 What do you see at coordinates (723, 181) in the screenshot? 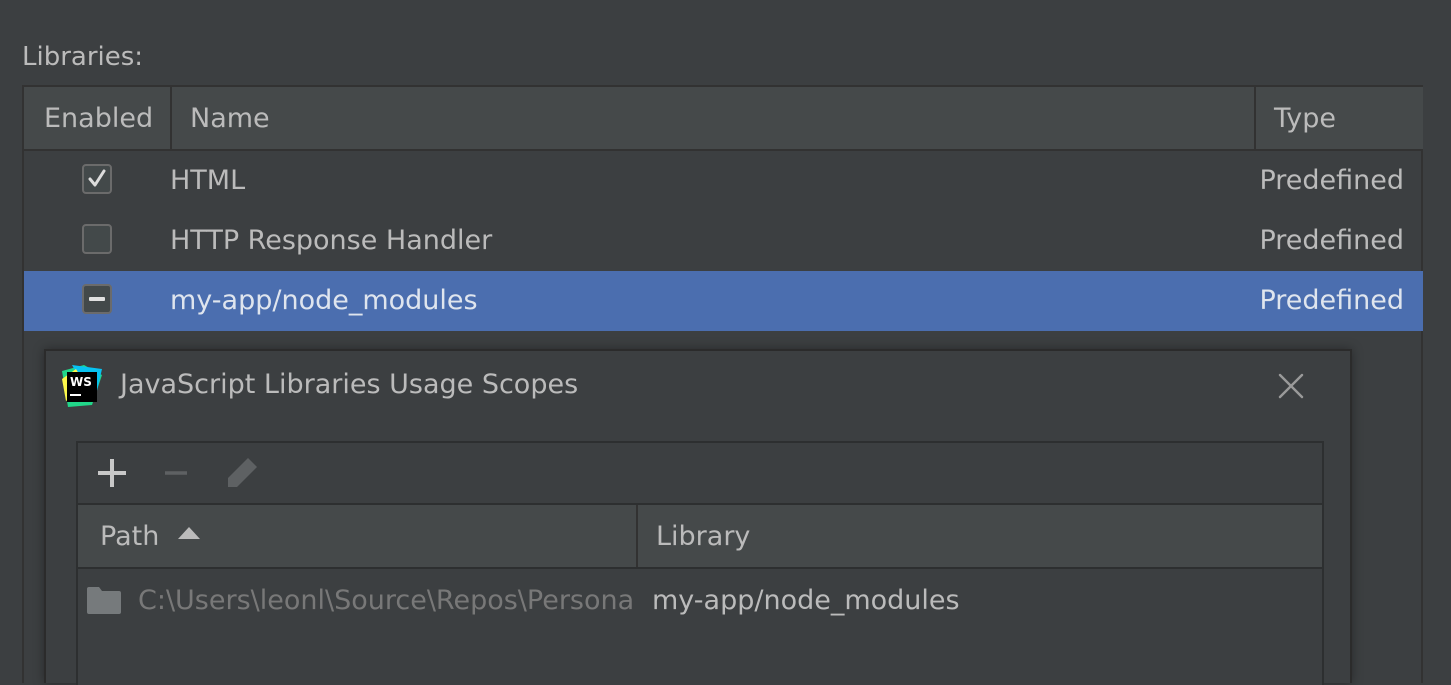
I see `library-row-html: HTML Predefined` at bounding box center [723, 181].